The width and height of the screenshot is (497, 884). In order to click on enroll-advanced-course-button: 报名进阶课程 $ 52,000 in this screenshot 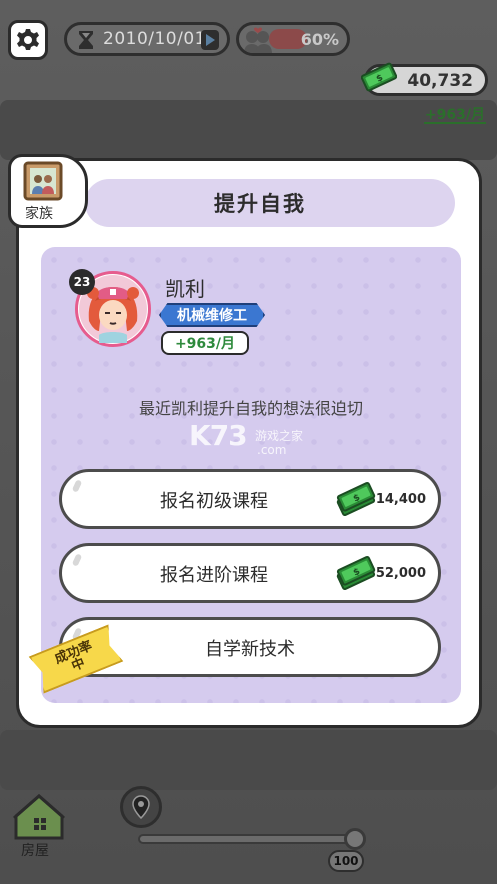, I will do `click(250, 573)`.